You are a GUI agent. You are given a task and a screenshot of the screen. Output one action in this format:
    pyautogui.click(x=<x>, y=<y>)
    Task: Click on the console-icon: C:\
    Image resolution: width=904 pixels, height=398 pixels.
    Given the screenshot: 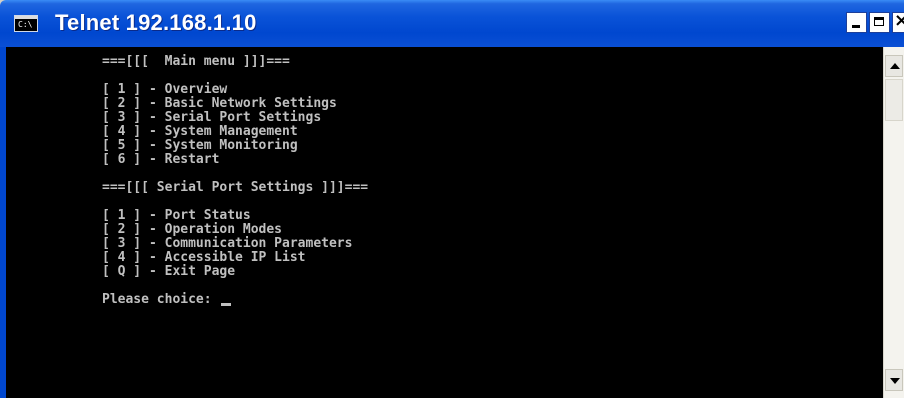 What is the action you would take?
    pyautogui.click(x=26, y=23)
    